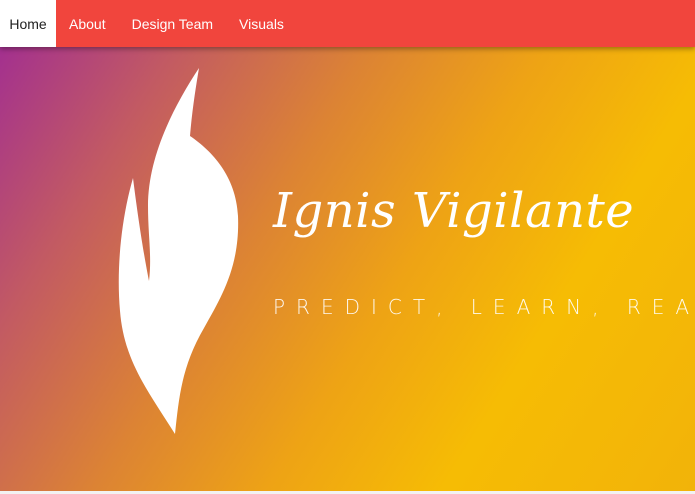 The height and width of the screenshot is (494, 695). Describe the element at coordinates (87, 23) in the screenshot. I see `nav-about-link: About` at that location.